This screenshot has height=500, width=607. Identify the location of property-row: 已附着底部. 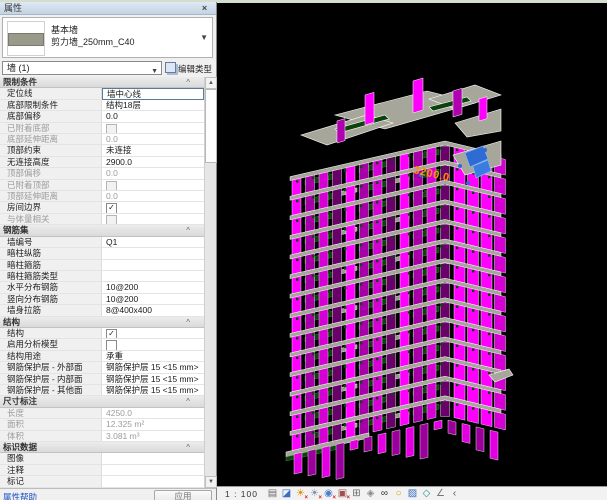
(102, 128).